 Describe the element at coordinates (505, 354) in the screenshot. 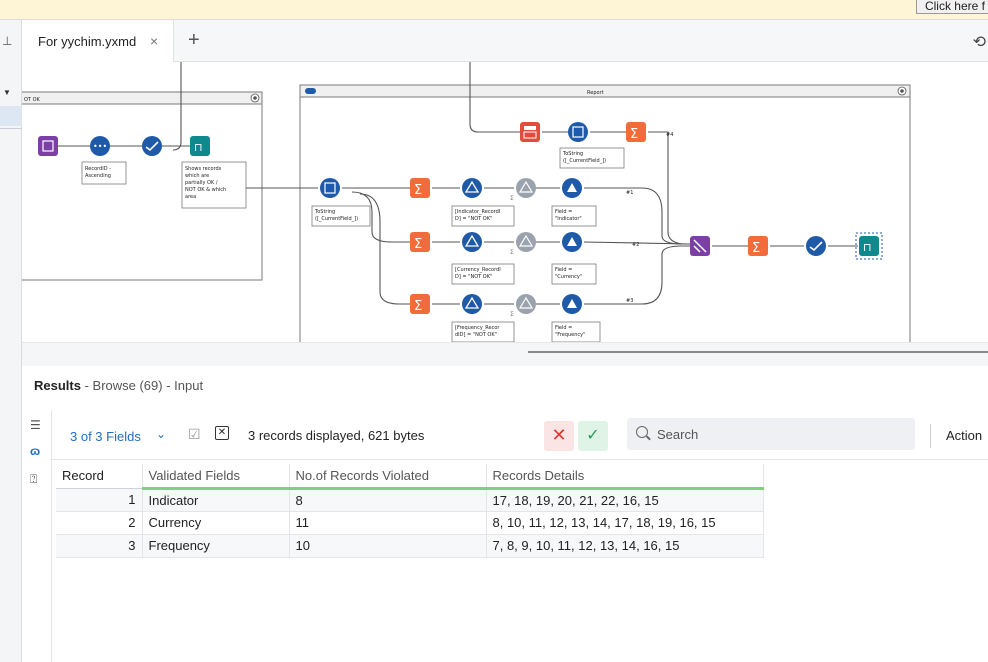

I see `canvas-scrollbar-area` at that location.